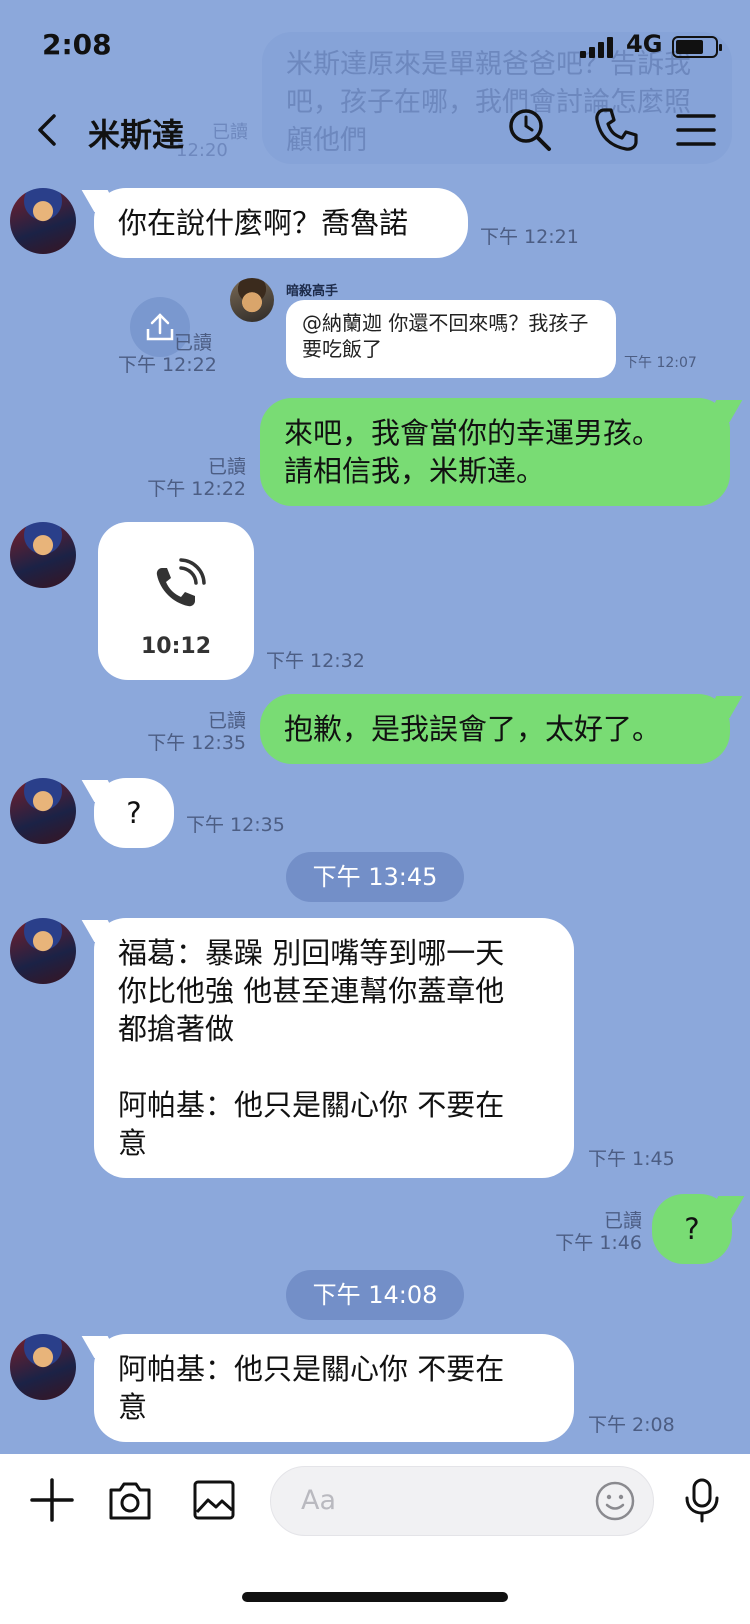  Describe the element at coordinates (136, 135) in the screenshot. I see `chat-title: 米斯達` at that location.